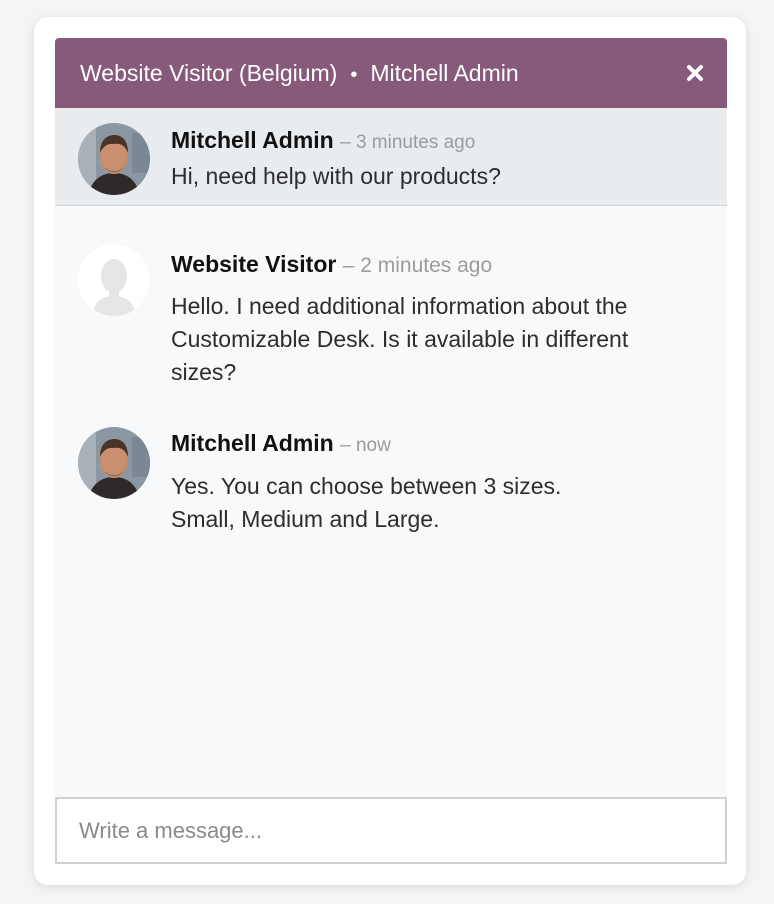  Describe the element at coordinates (431, 444) in the screenshot. I see `message-header: Mitchell Admin – now` at that location.